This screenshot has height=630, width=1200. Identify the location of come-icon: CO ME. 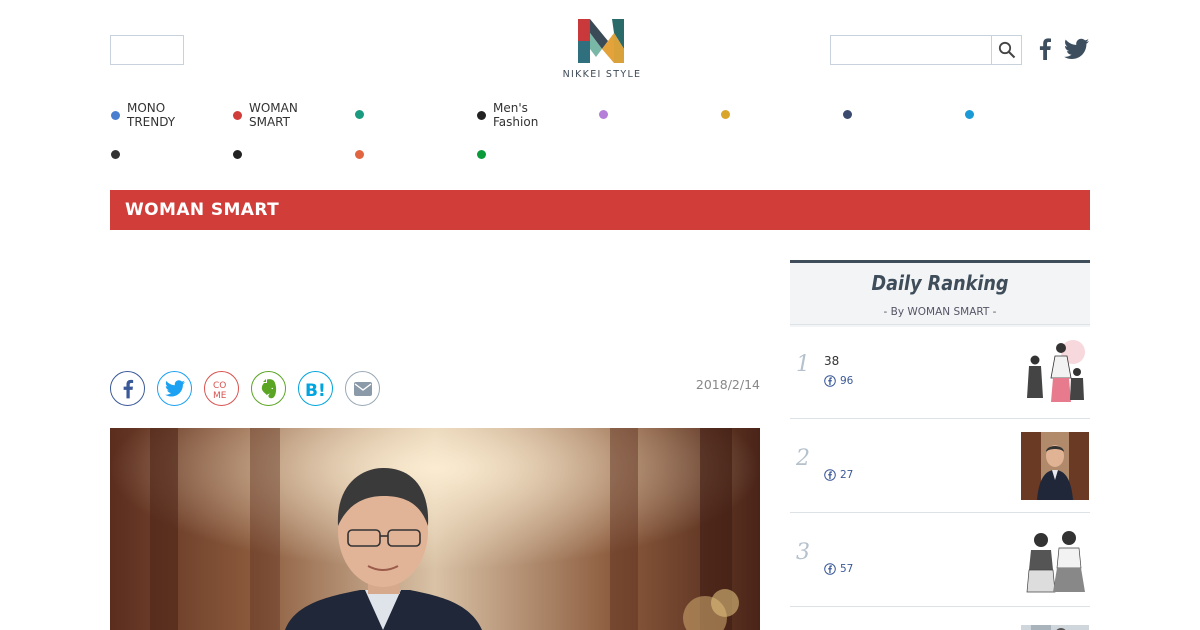
(220, 391).